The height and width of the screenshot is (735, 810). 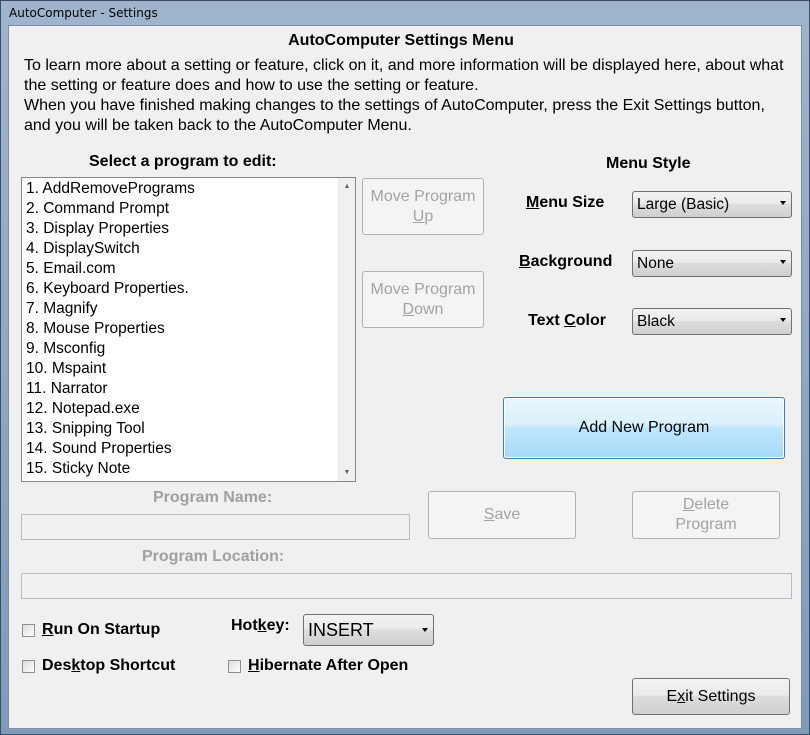 I want to click on button-label: Down, so click(x=423, y=309).